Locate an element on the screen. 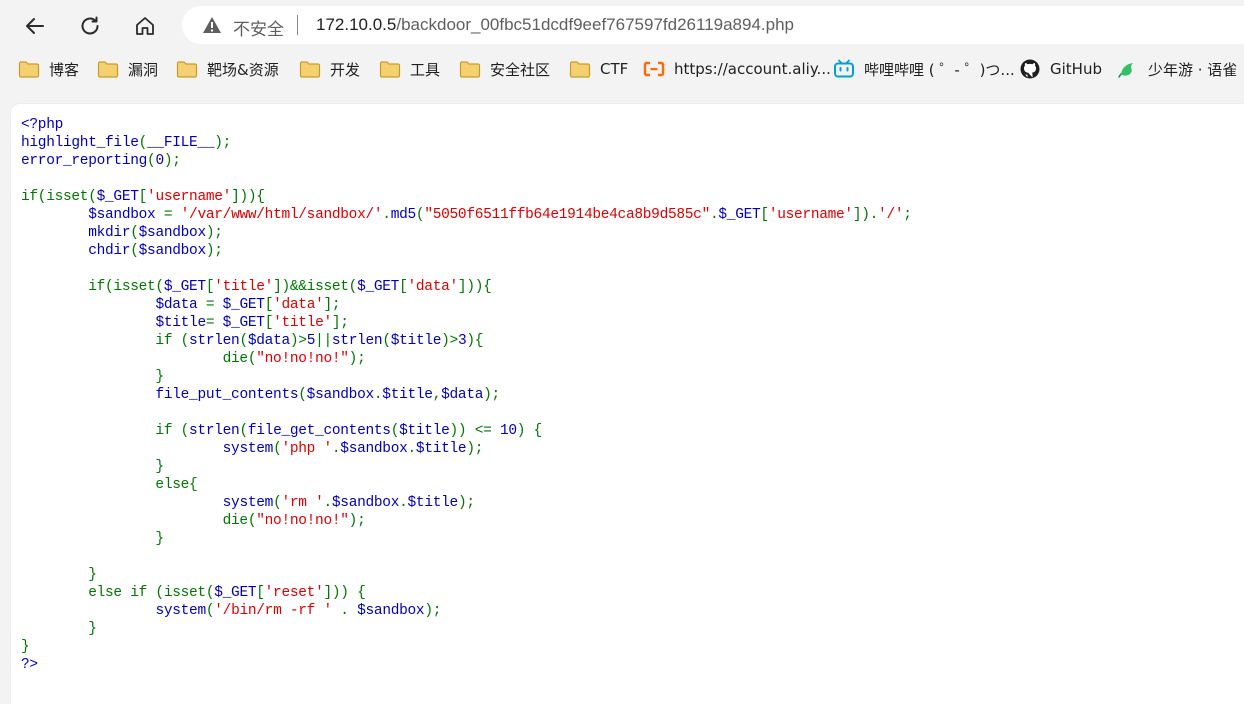  bookmark-label: CTF is located at coordinates (614, 69).